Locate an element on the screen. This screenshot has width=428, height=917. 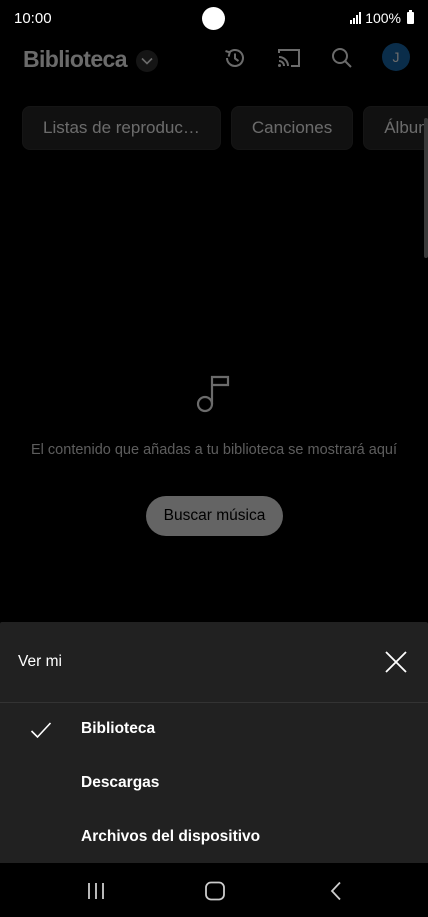
signal-icon is located at coordinates (356, 18).